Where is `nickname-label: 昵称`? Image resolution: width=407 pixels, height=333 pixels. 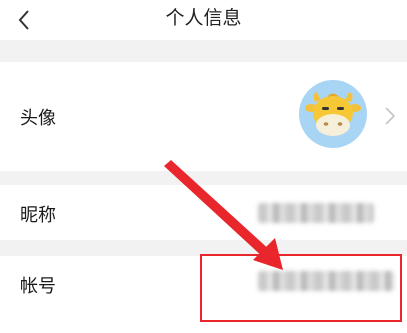
nickname-label: 昵称 is located at coordinates (38, 215).